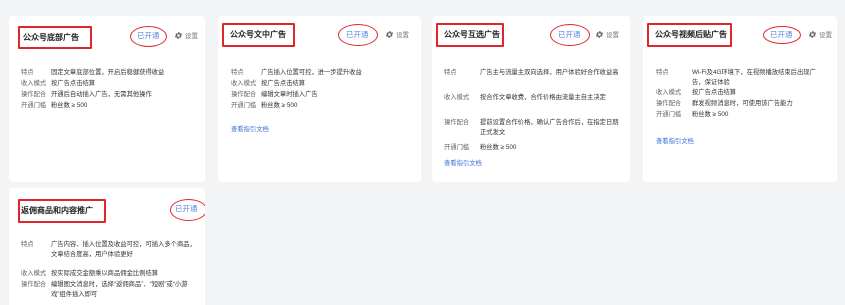  Describe the element at coordinates (311, 72) in the screenshot. I see `detail-value: 广告插入位置可控，进一步提升收益` at that location.